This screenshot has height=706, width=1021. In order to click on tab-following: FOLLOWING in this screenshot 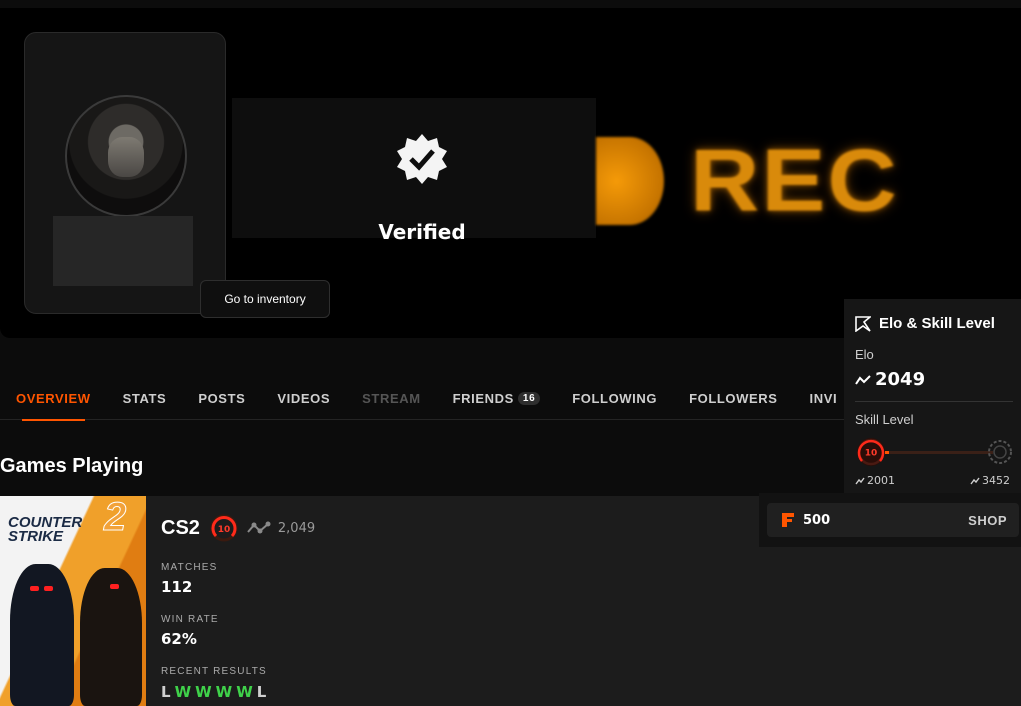, I will do `click(614, 398)`.